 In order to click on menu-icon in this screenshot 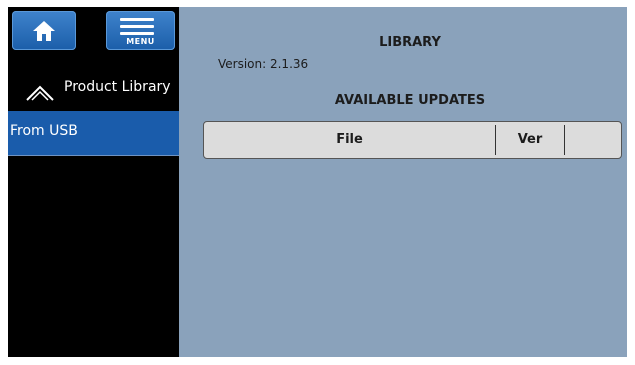, I will do `click(137, 28)`.